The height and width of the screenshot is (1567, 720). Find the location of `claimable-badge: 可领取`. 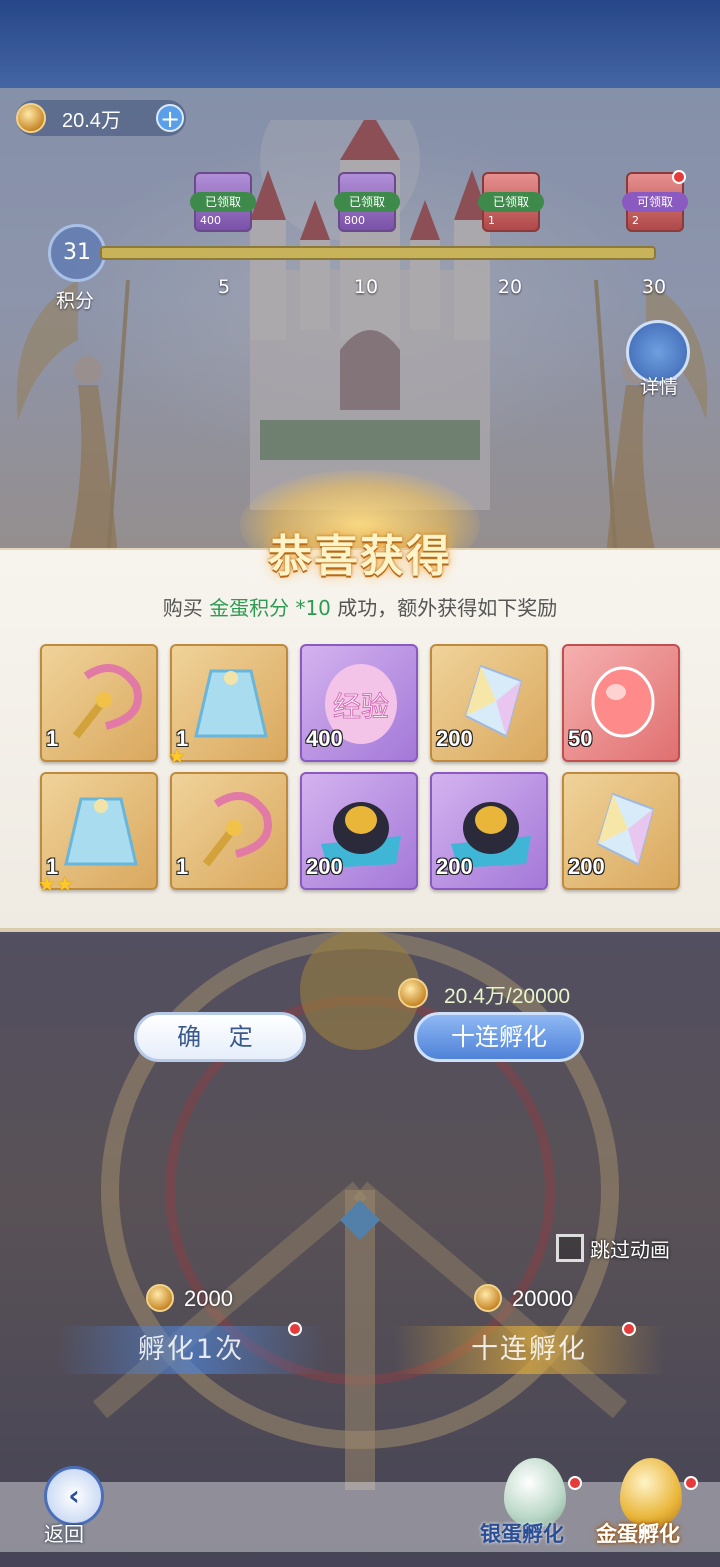

claimable-badge: 可领取 is located at coordinates (655, 202).